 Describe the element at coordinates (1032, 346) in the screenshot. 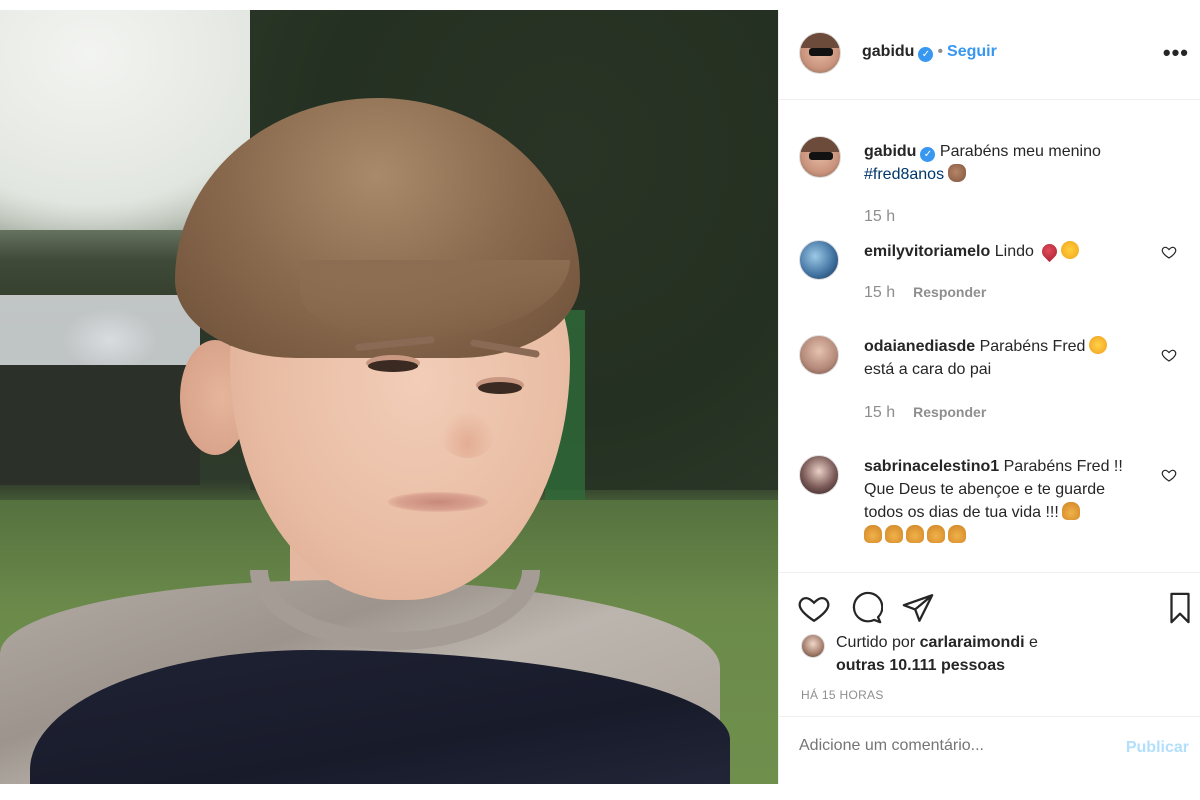

I see `comment-body: Parabéns Fred` at that location.